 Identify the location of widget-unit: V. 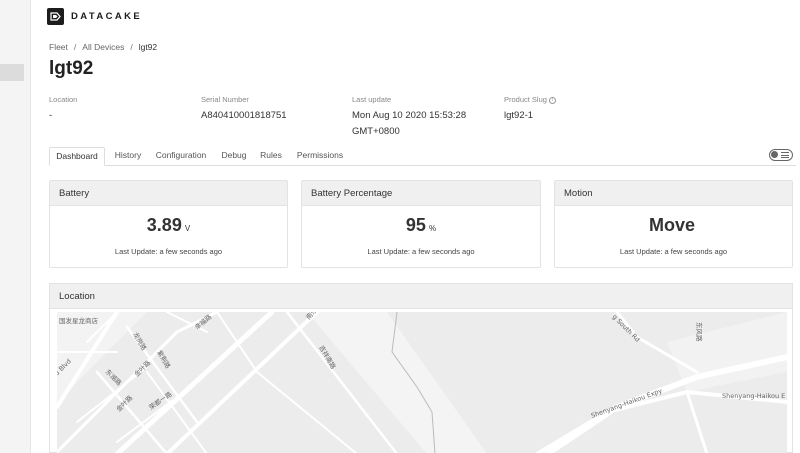
(187, 228).